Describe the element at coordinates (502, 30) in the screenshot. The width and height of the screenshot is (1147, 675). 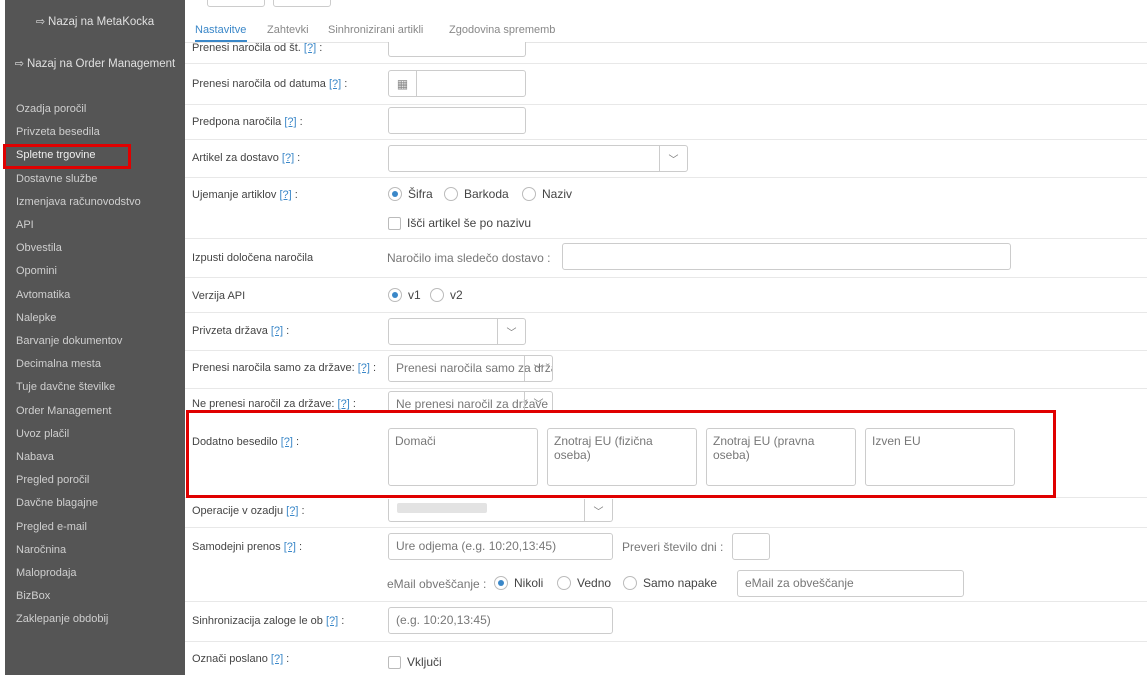
I see `tab-zgodovina-sprememb: Zgodovina sprememb` at that location.